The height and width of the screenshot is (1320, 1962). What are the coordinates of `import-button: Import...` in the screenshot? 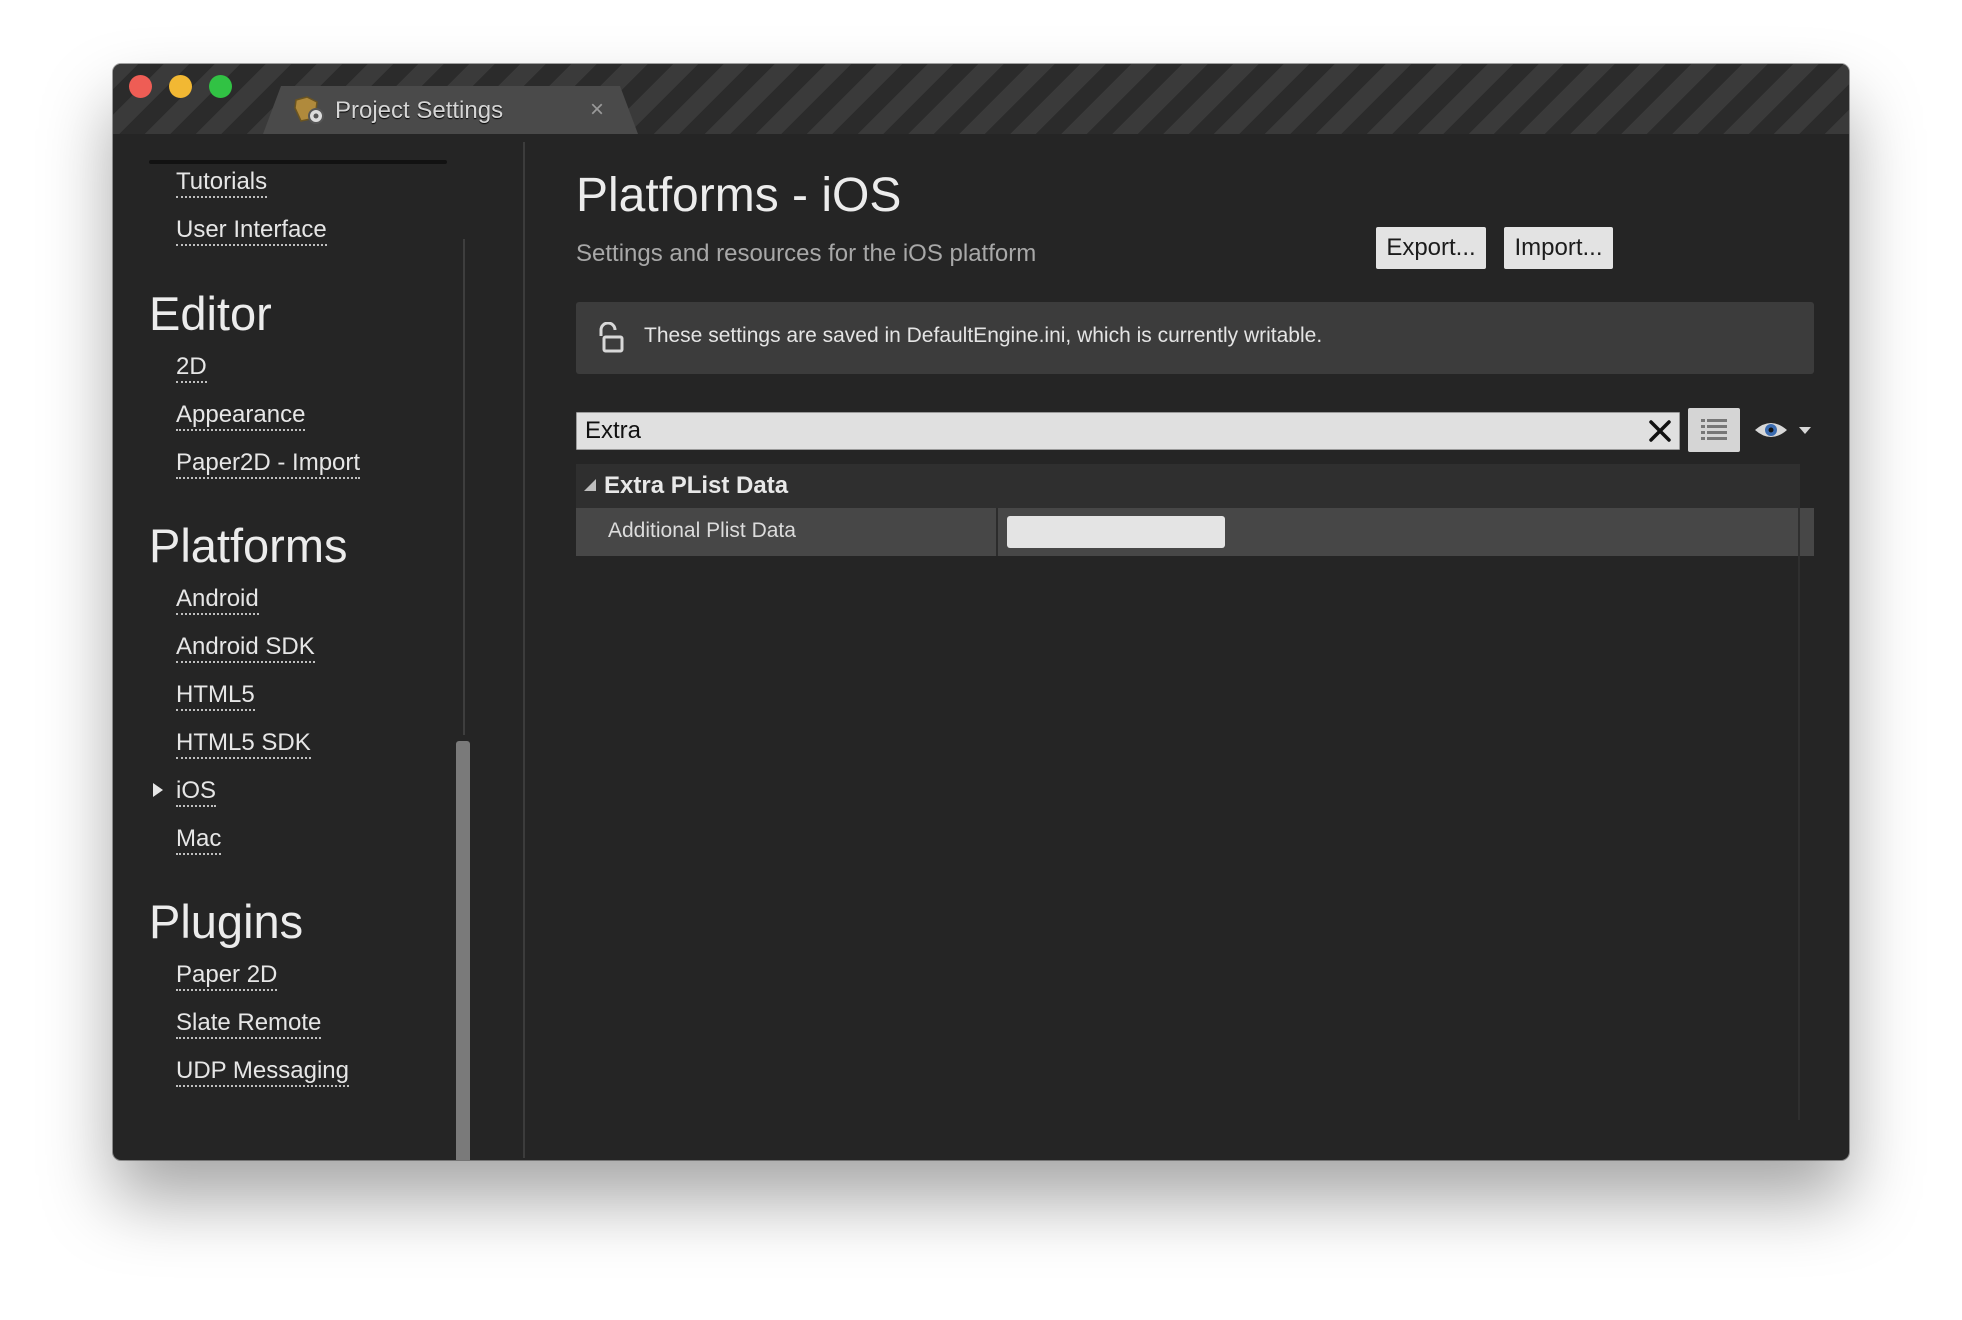 It's located at (1558, 248).